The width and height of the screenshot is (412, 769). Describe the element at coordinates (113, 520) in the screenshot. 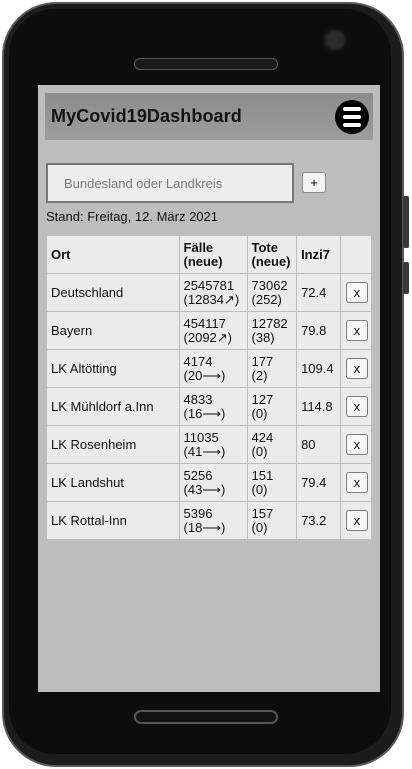

I see `cell-ort: LK Rottal-Inn` at that location.